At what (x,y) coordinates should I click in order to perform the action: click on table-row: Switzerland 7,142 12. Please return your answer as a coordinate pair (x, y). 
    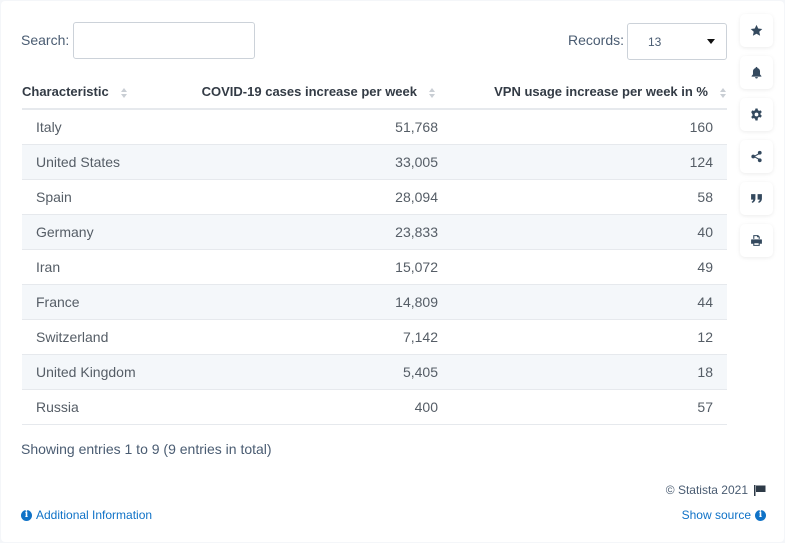
    Looking at the image, I should click on (374, 337).